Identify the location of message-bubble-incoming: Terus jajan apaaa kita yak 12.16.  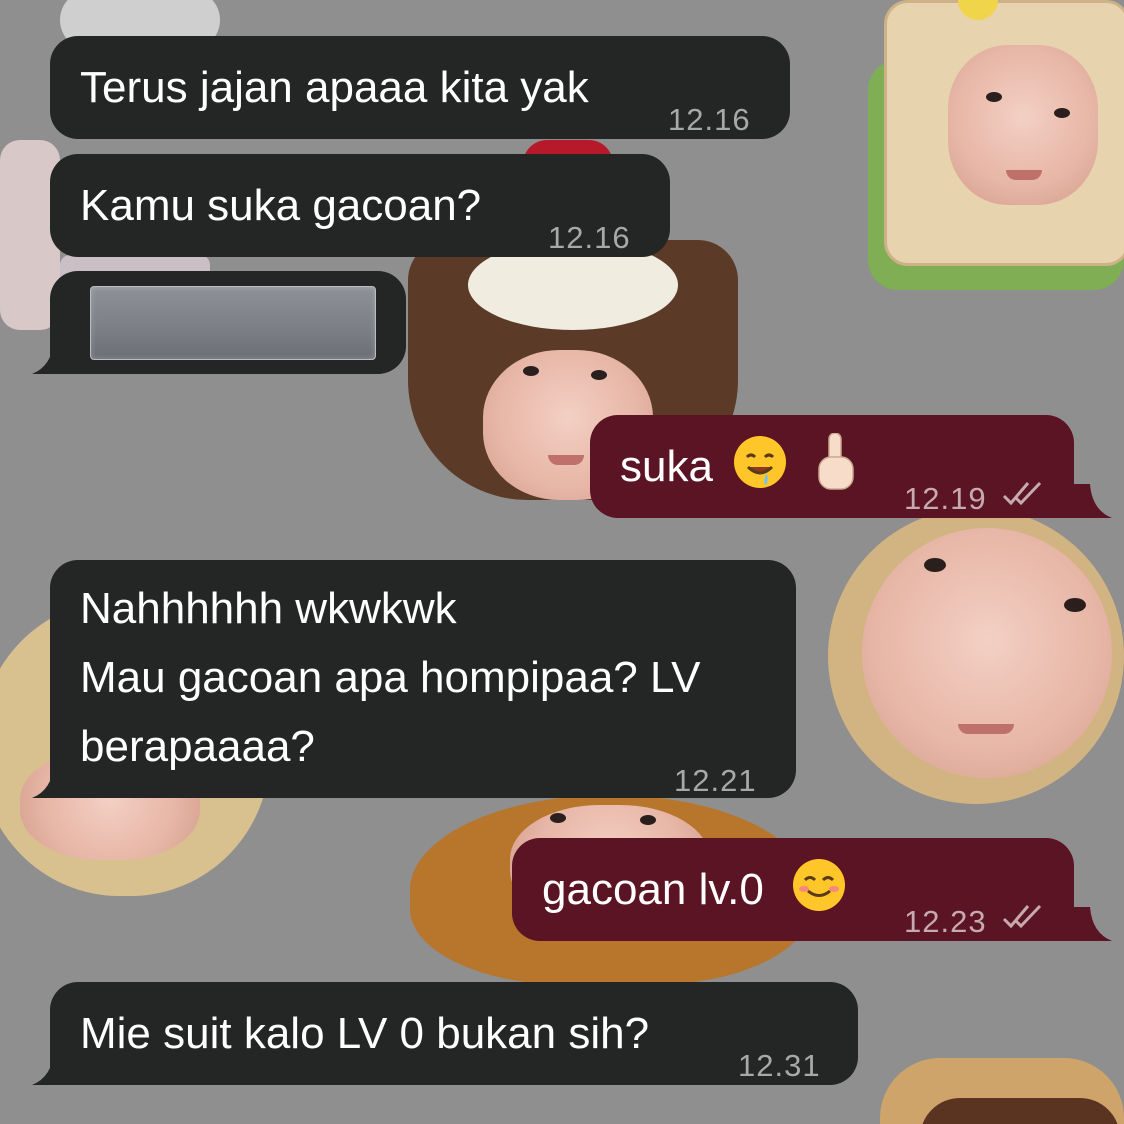
(420, 87).